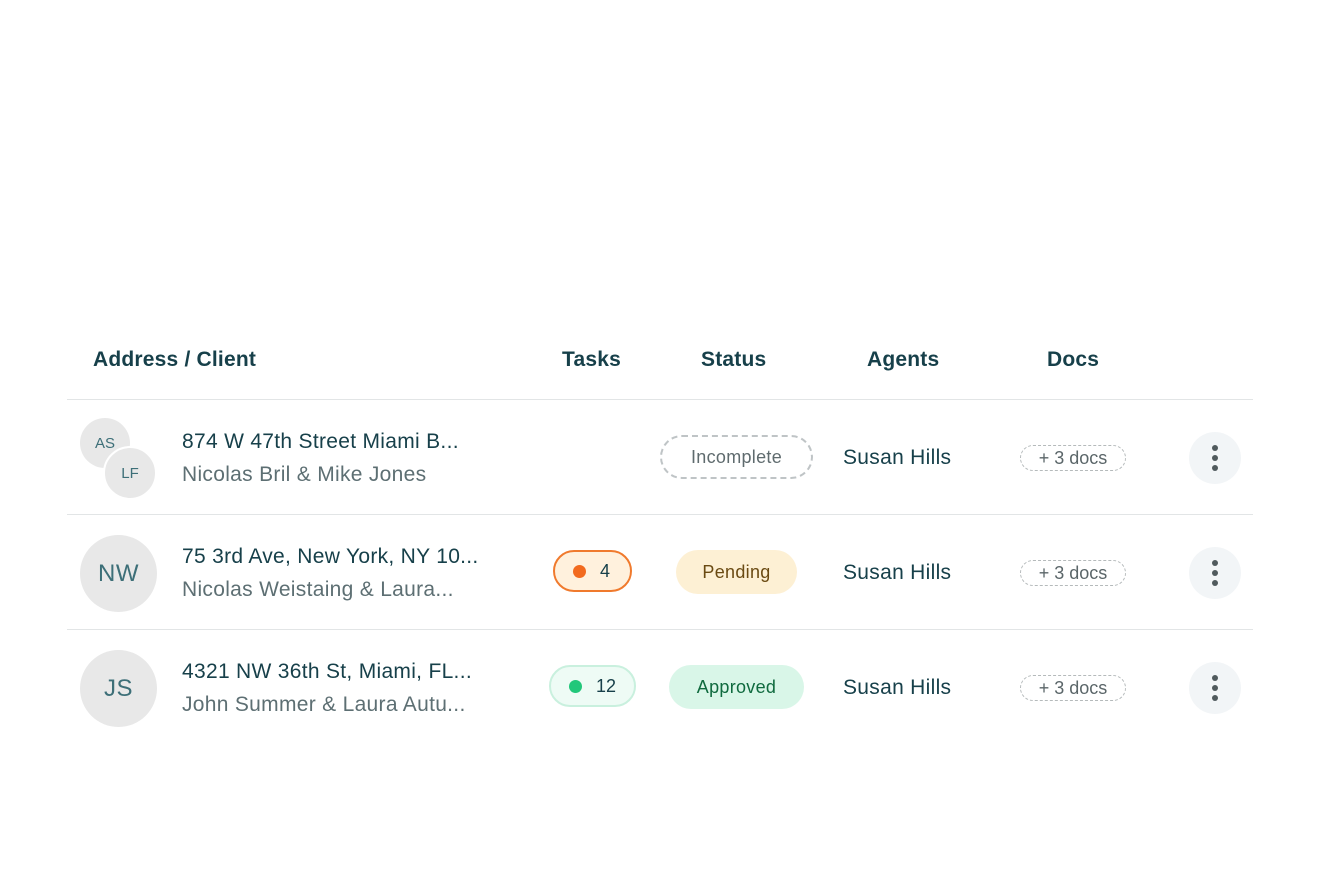 This screenshot has height=880, width=1320. What do you see at coordinates (130, 473) in the screenshot?
I see `avatar: LF` at bounding box center [130, 473].